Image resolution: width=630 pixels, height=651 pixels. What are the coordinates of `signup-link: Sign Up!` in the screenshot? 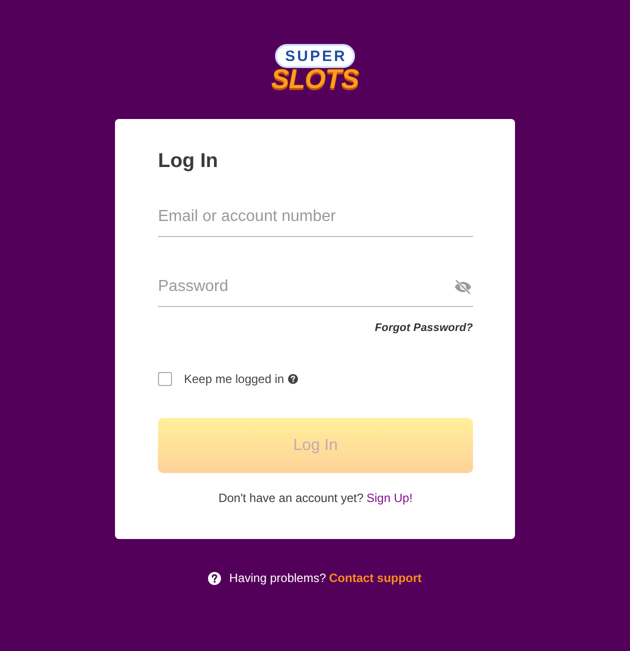 It's located at (389, 498).